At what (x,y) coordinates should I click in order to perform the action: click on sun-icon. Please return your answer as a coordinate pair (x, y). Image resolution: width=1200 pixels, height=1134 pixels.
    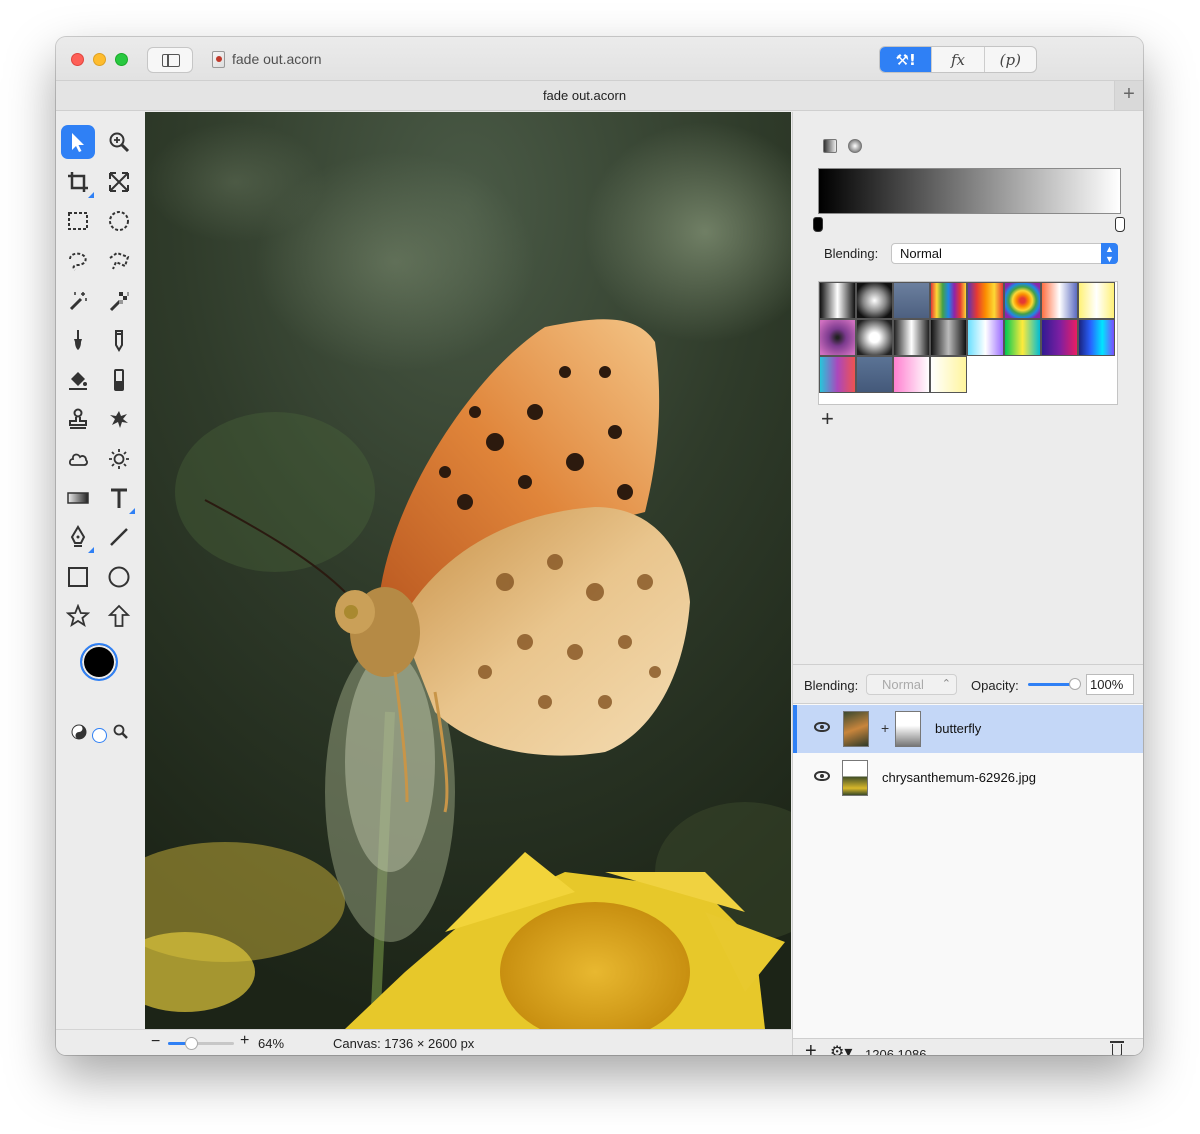
    Looking at the image, I should click on (119, 459).